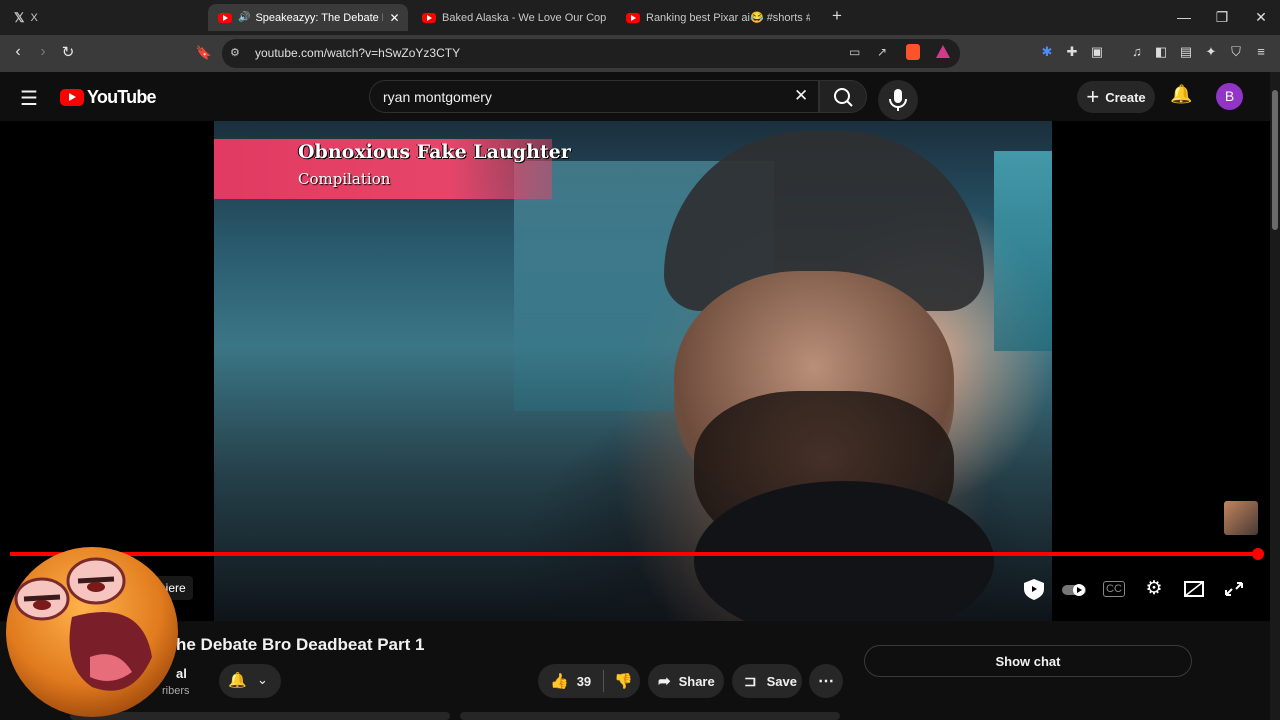 The image size is (1280, 720). What do you see at coordinates (728, 18) in the screenshot?
I see `tab-ranking-pixar-label: Ranking best Pixar ai😂 #shorts #pixar` at bounding box center [728, 18].